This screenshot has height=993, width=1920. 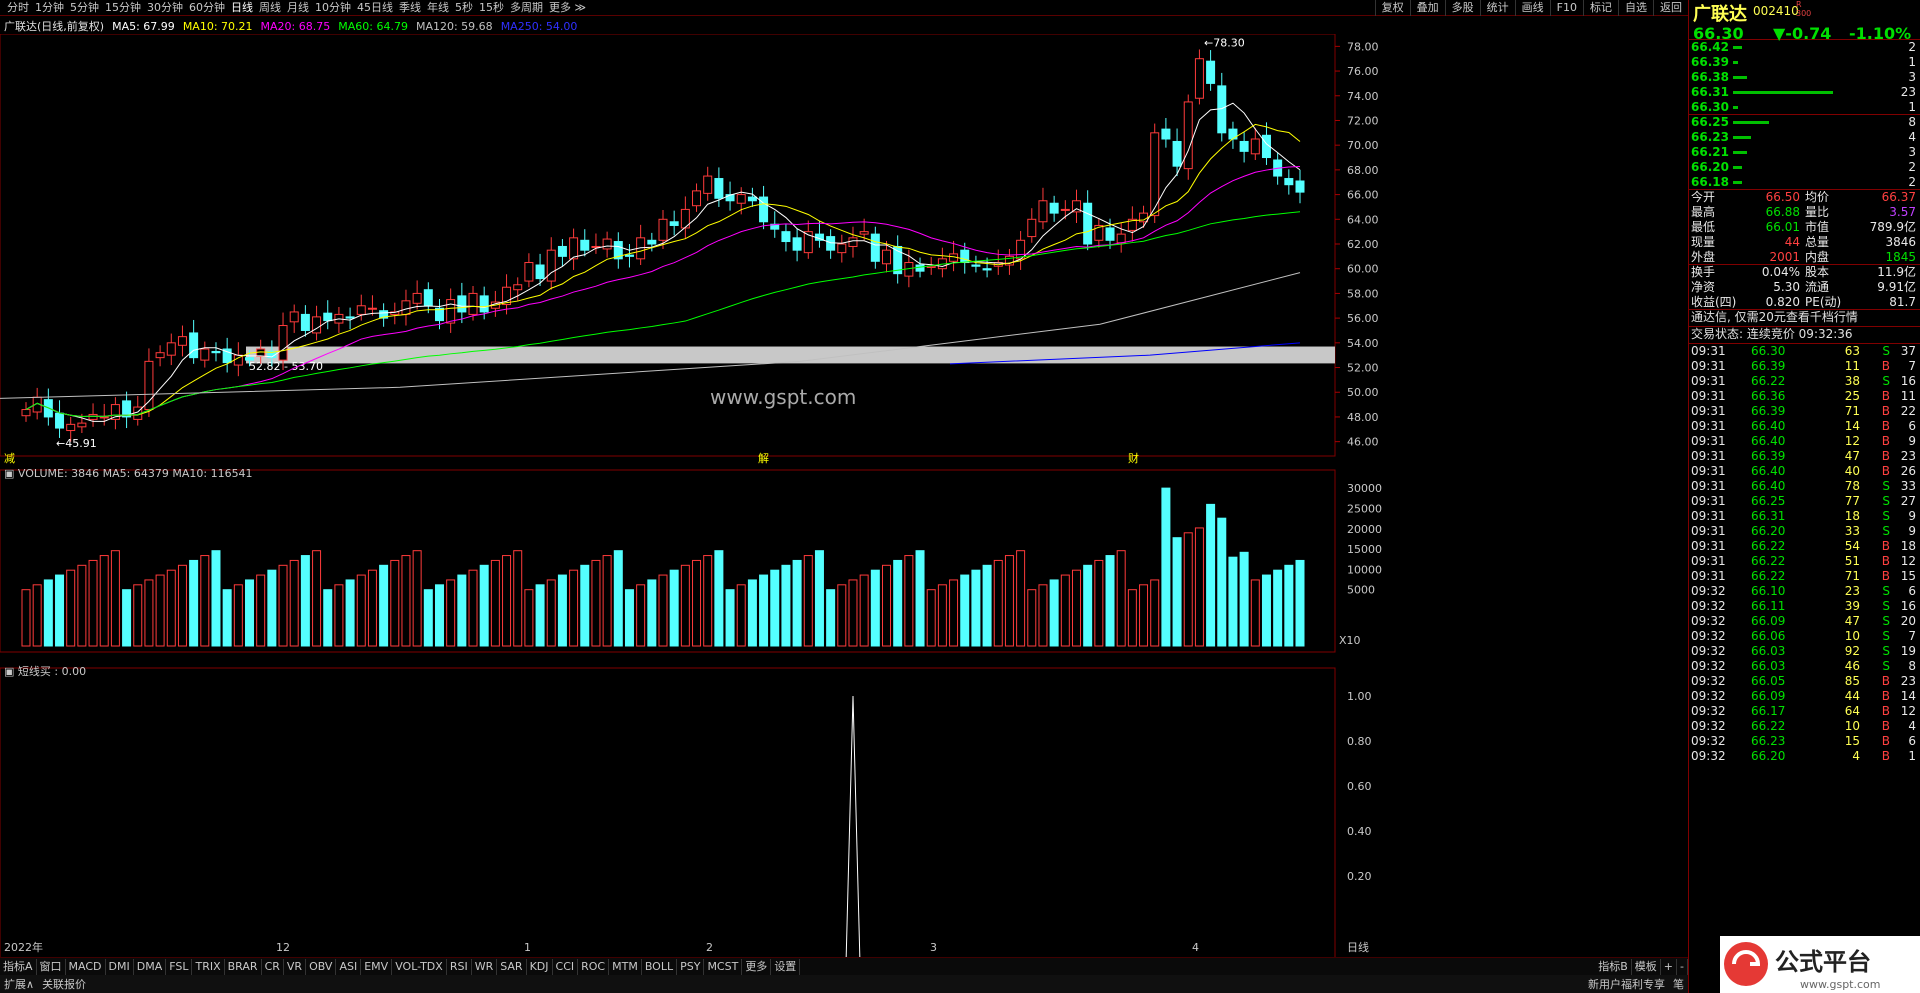 I want to click on indicator-tab-8: CR, so click(x=273, y=966).